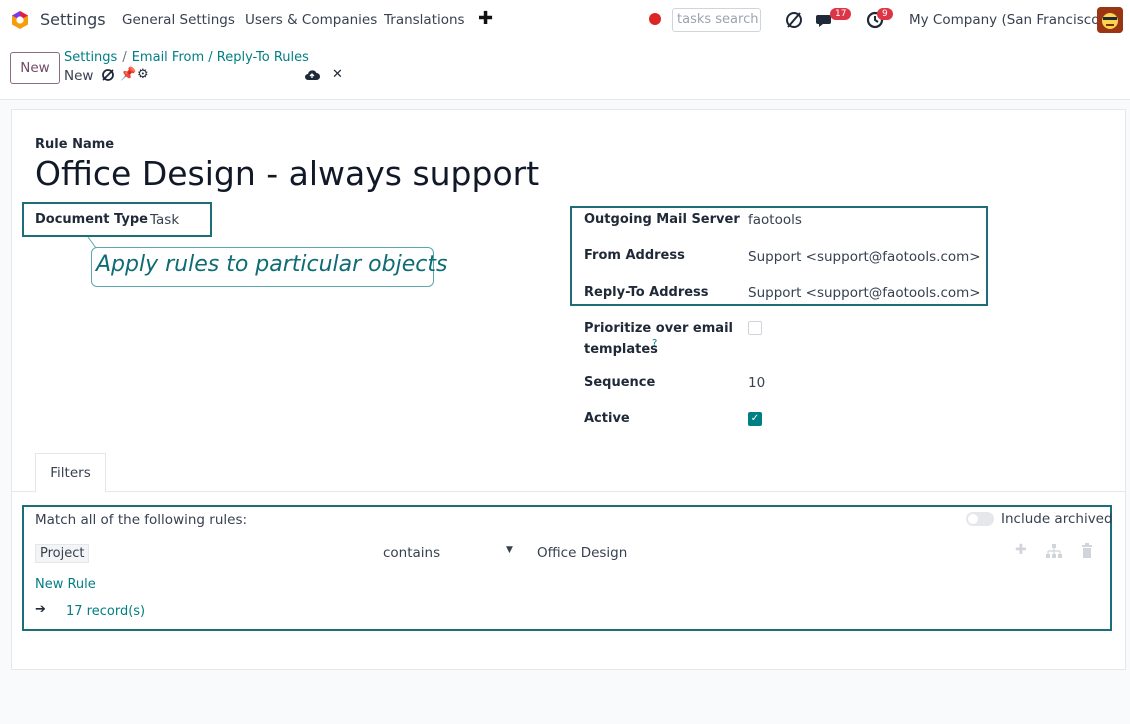 The width and height of the screenshot is (1130, 724). Describe the element at coordinates (662, 219) in the screenshot. I see `outgoing-mail-server-label: Outgoing Mail Server` at that location.